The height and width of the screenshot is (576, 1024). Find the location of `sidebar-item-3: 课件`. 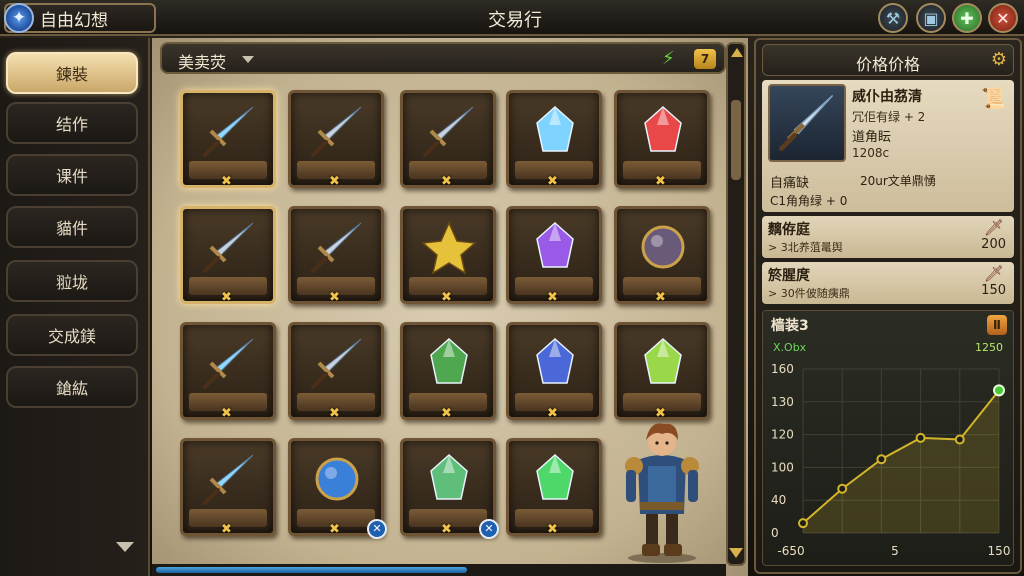

sidebar-item-3: 课件 is located at coordinates (72, 175).